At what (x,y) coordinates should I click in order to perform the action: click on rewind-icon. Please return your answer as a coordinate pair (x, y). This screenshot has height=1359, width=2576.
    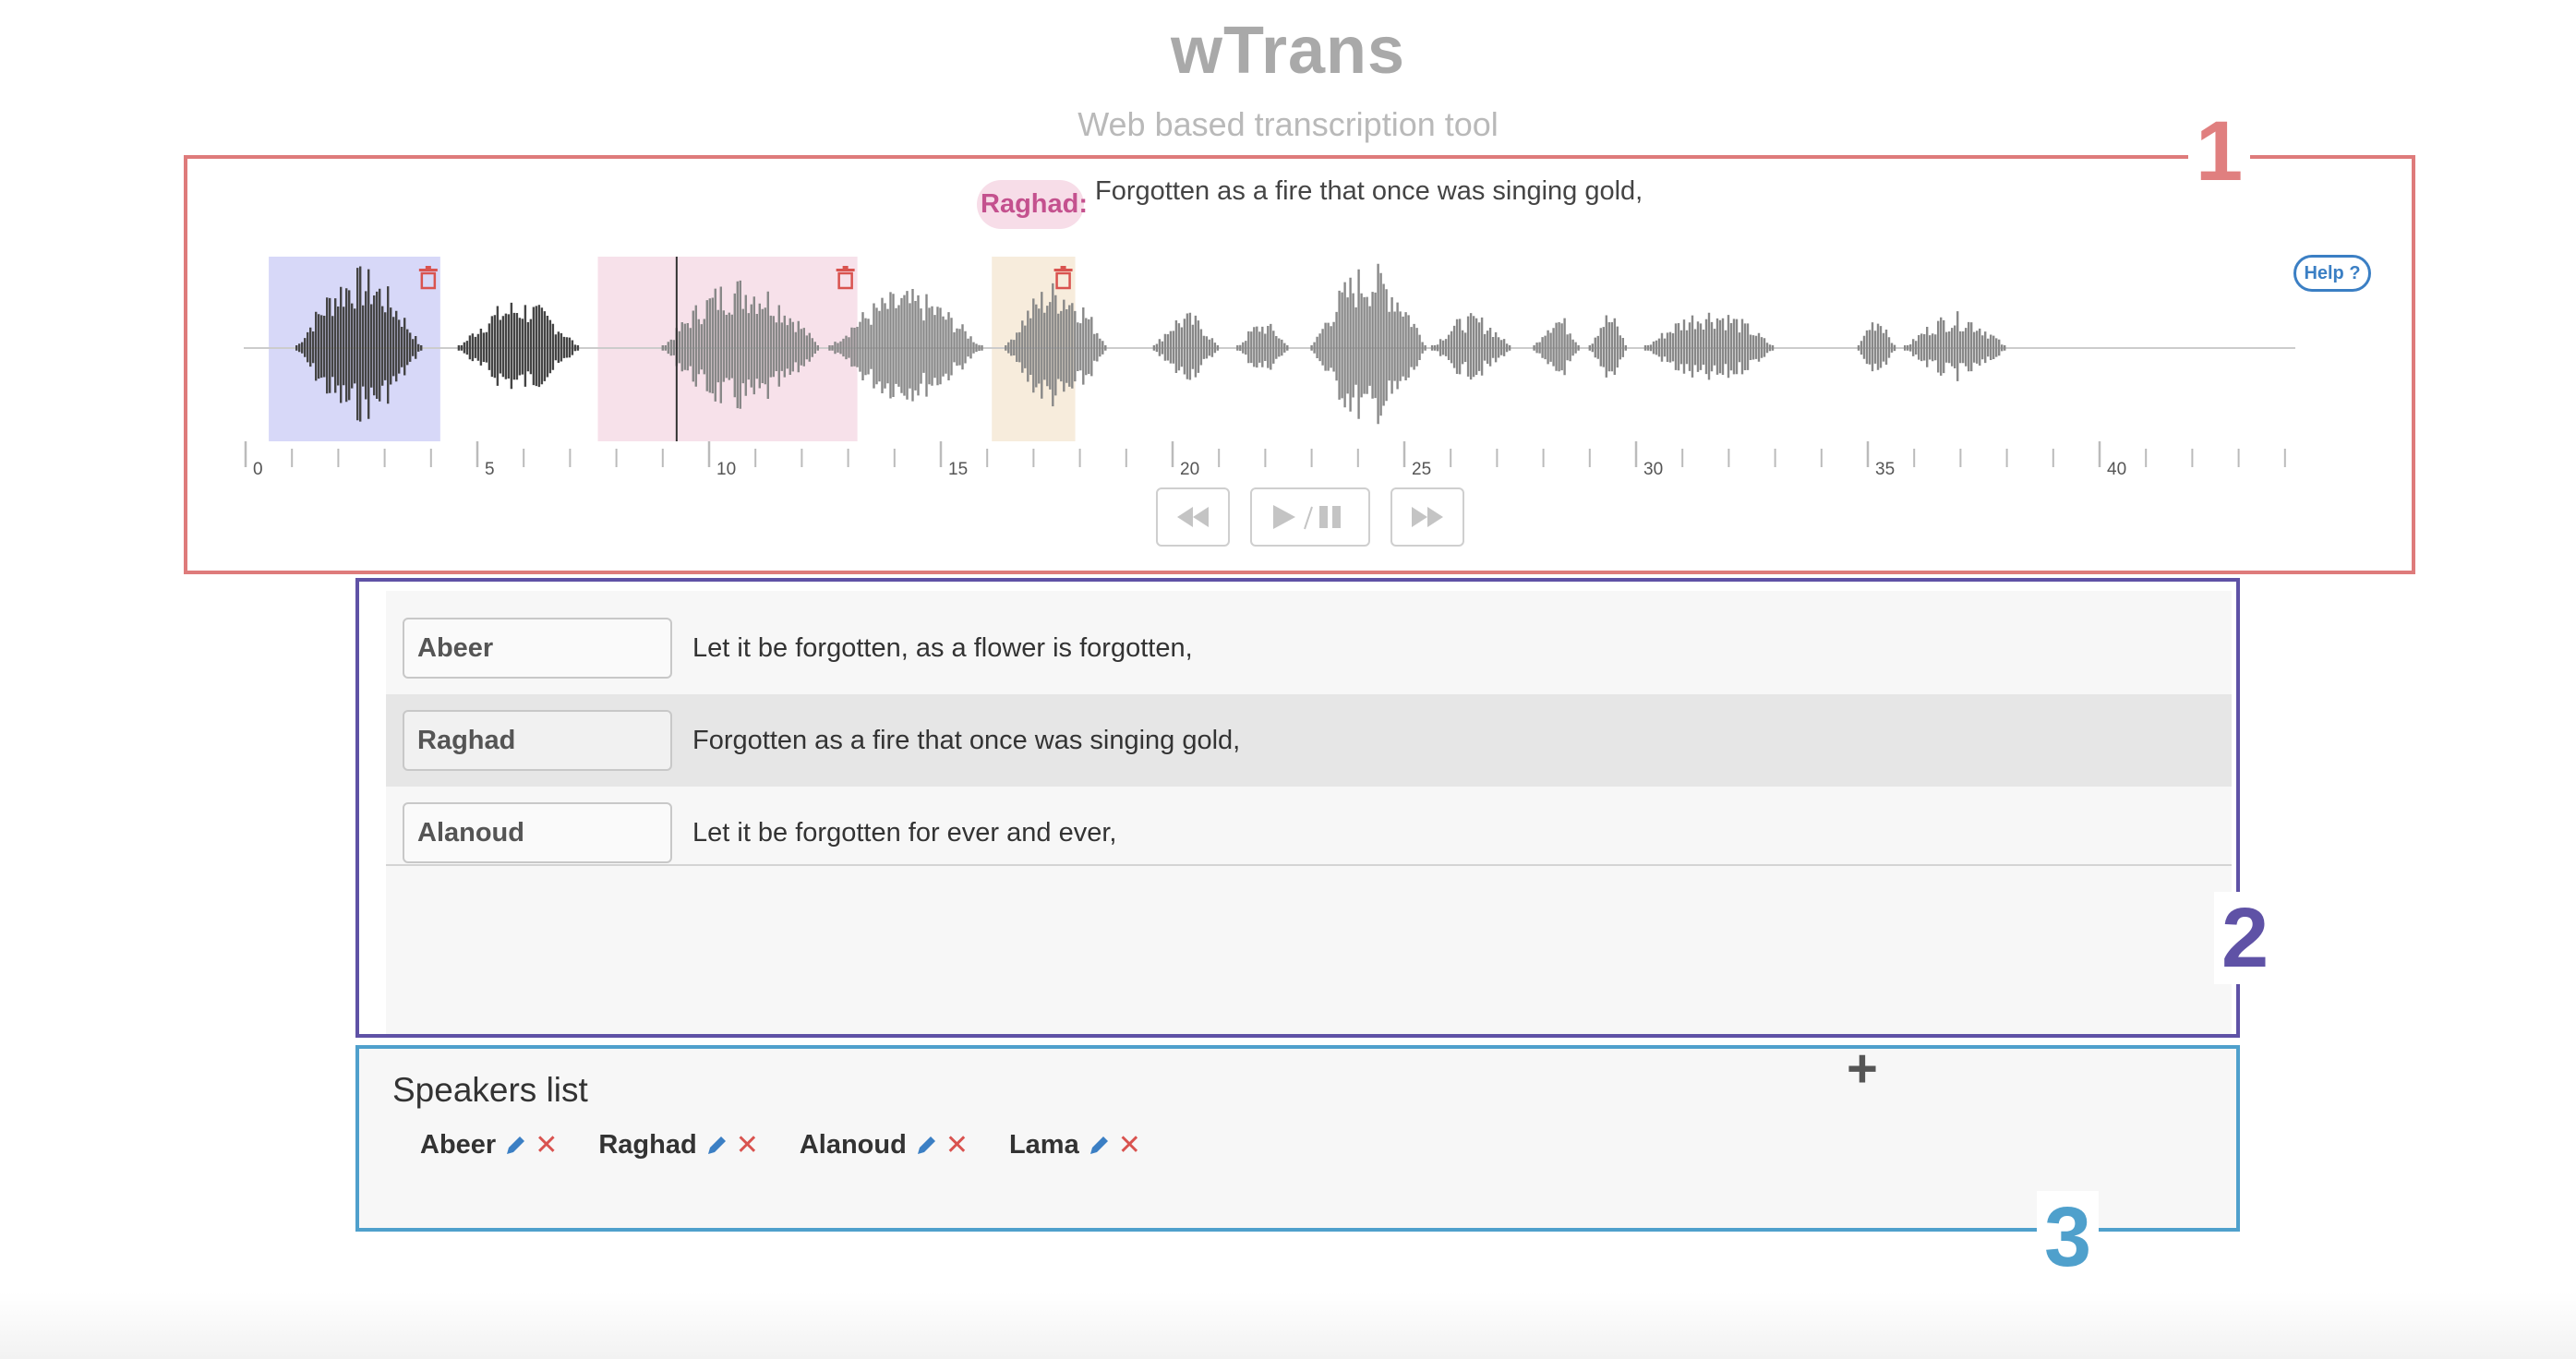
    Looking at the image, I should click on (1193, 517).